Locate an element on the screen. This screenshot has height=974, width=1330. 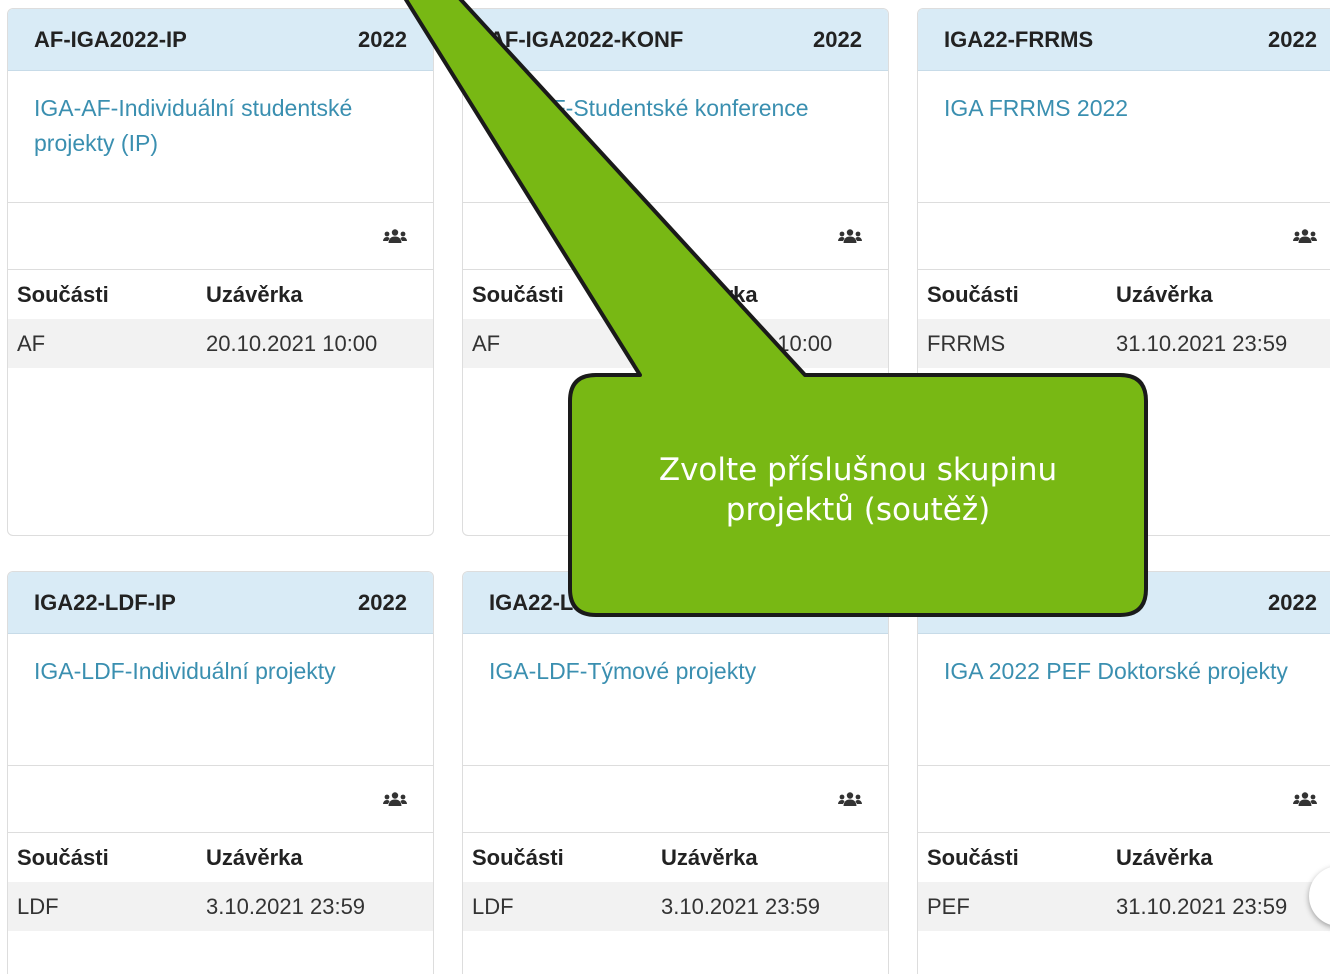
card-title-link: IGA-AF-Studentské konference is located at coordinates (649, 108).